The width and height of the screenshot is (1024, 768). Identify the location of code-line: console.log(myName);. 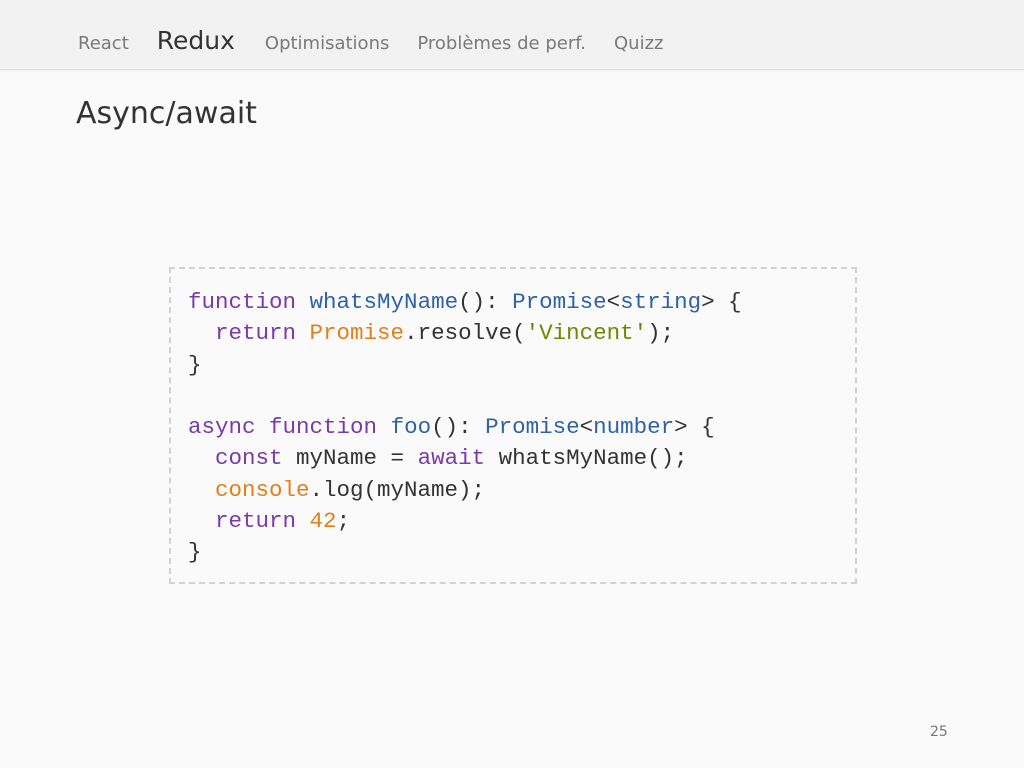
(465, 490).